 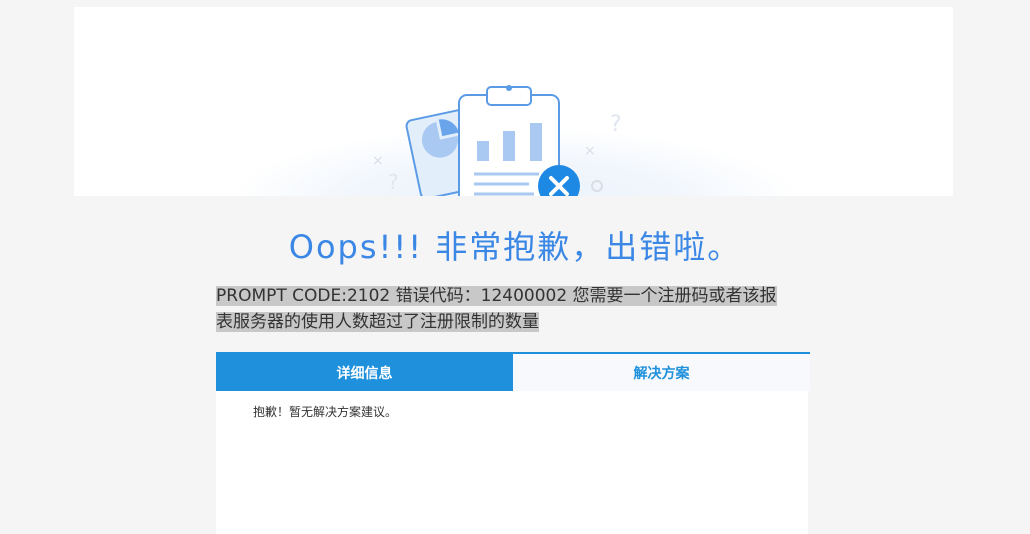 What do you see at coordinates (364, 372) in the screenshot?
I see `tab-details: 详细信息` at bounding box center [364, 372].